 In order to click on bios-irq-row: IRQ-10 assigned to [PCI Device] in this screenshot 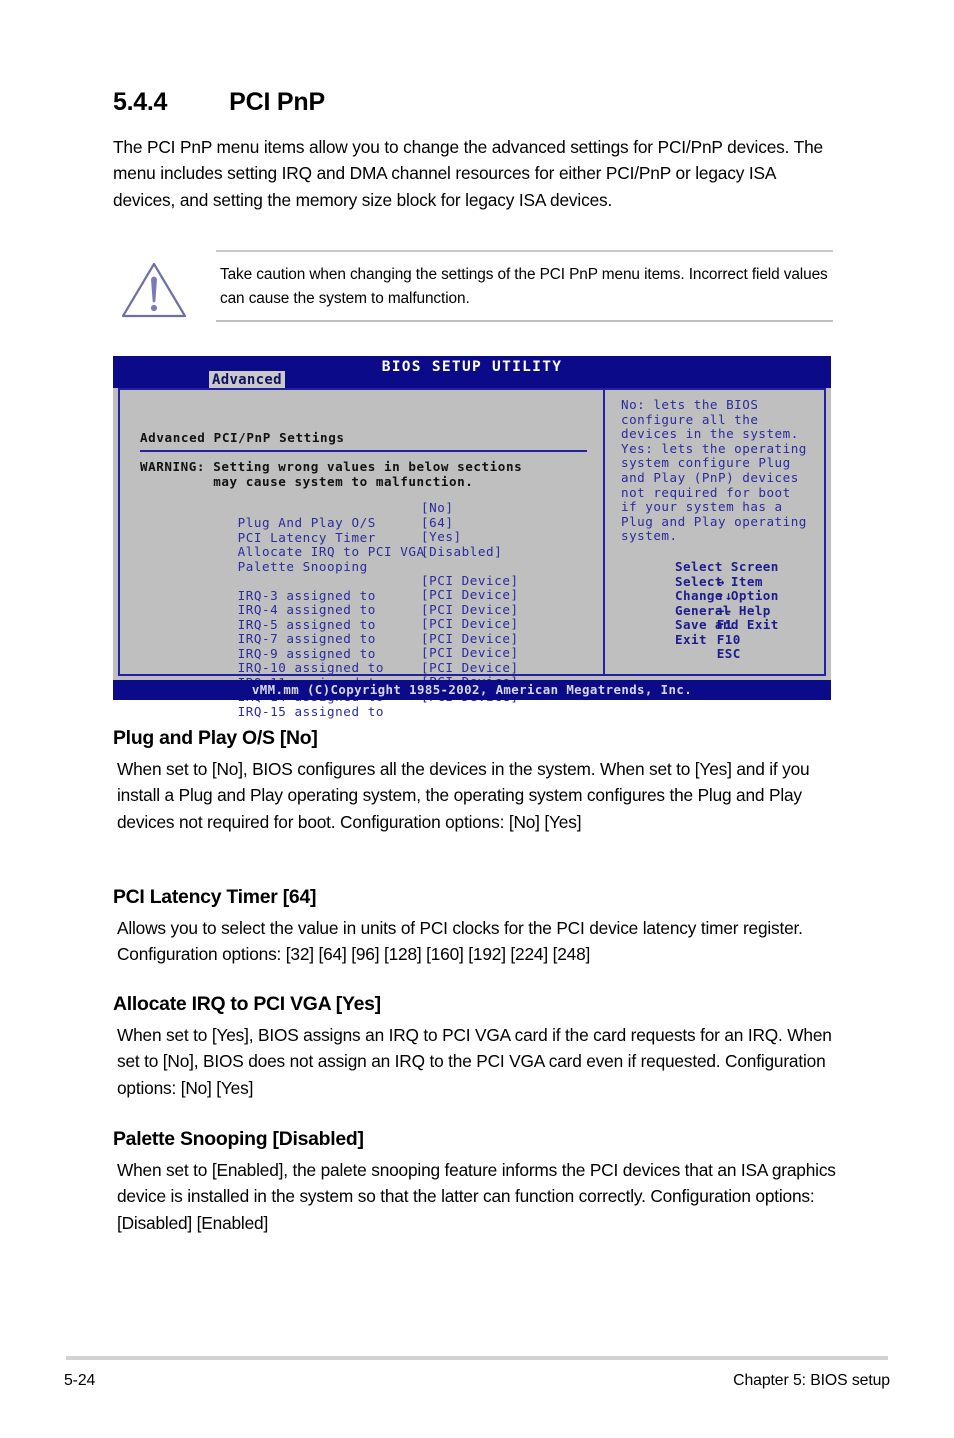, I will do `click(363, 660)`.